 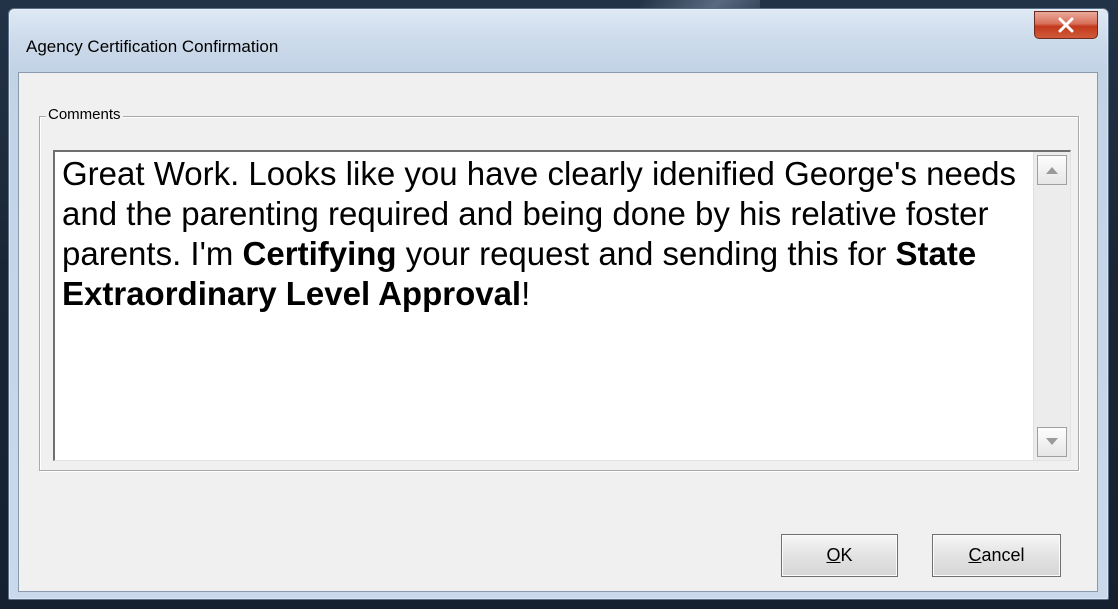 I want to click on scroll-down-button, so click(x=1052, y=442).